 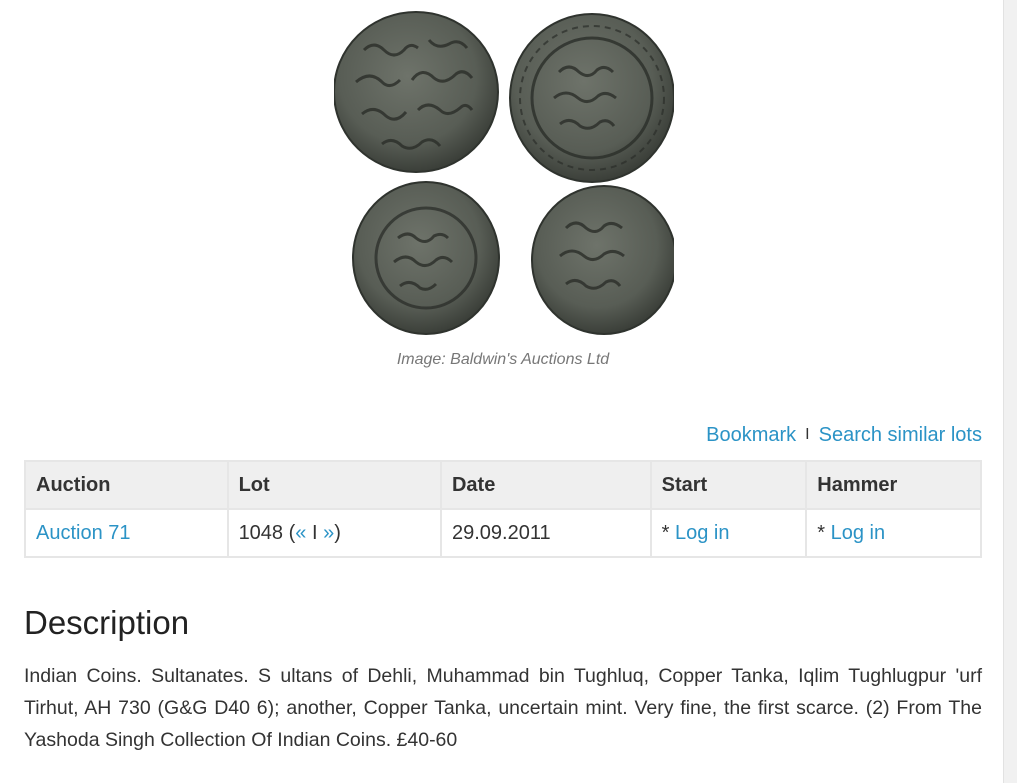 I want to click on lot-actions: Bookmark I Search similar lots, so click(x=844, y=435).